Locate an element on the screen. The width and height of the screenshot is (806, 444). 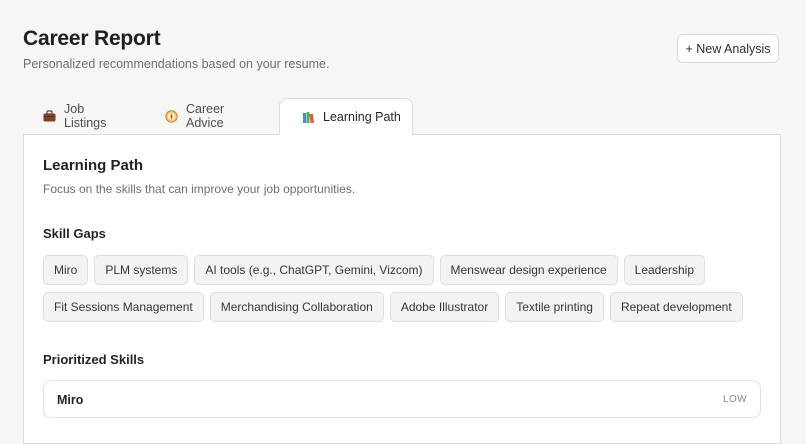
tab-label: Learning Path is located at coordinates (362, 117).